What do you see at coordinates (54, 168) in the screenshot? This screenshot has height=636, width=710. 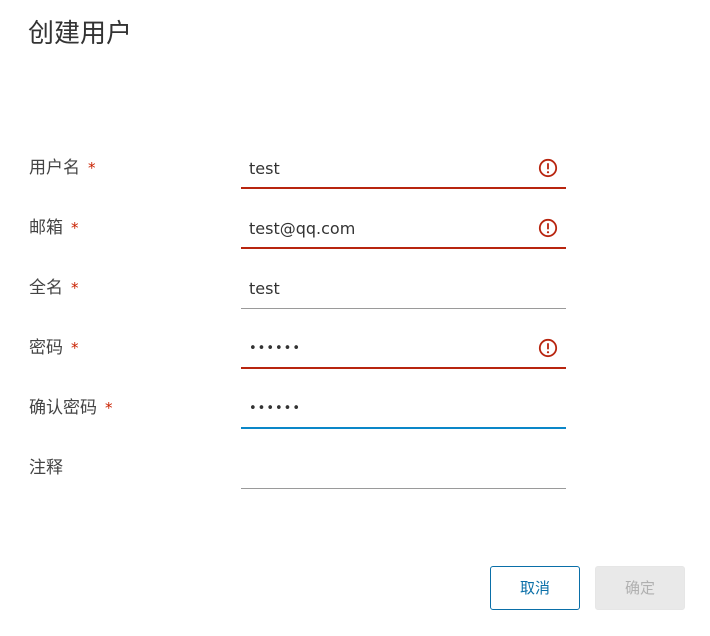 I see `username-label-text: 用户名` at bounding box center [54, 168].